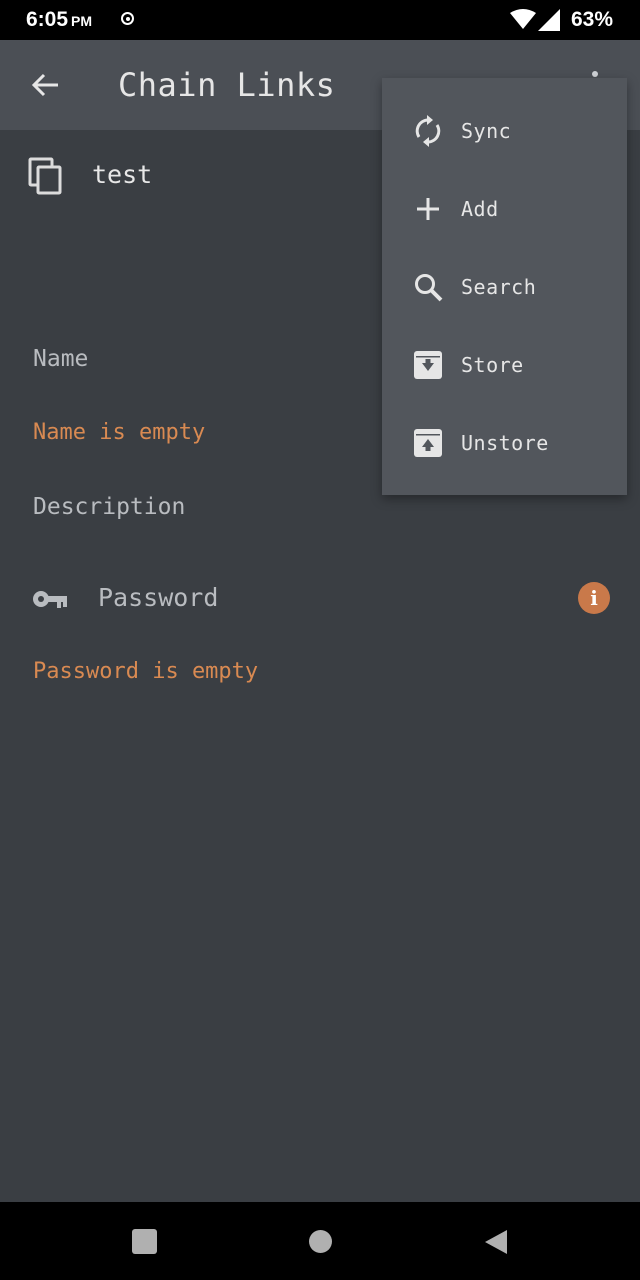 This screenshot has height=1280, width=640. I want to click on signal-icon, so click(549, 20).